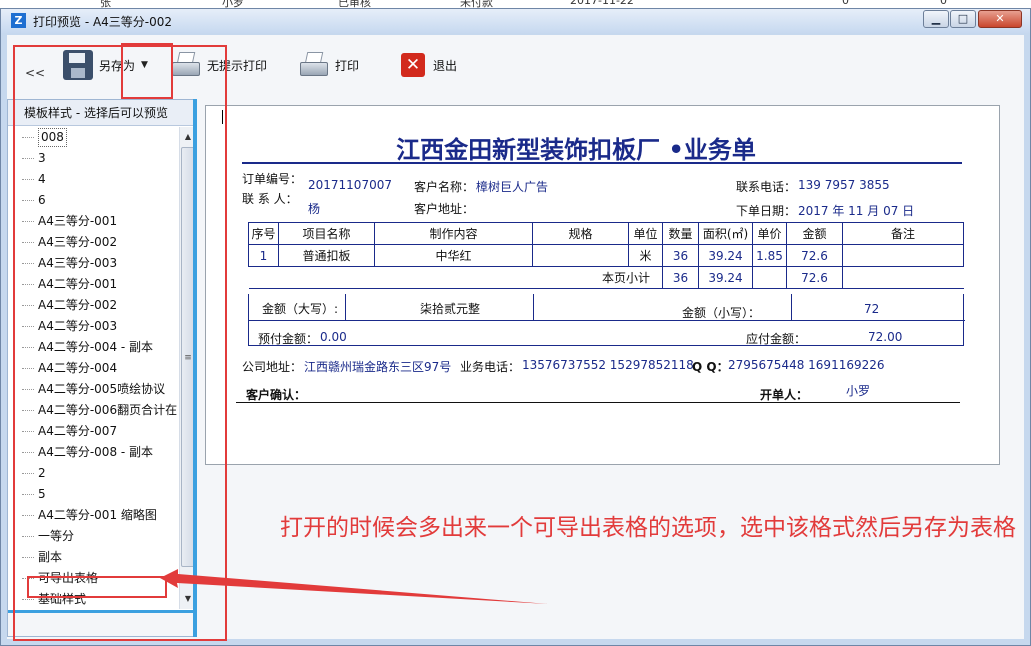 Image resolution: width=1031 pixels, height=646 pixels. Describe the element at coordinates (645, 255) in the screenshot. I see `table-cell: 米` at that location.